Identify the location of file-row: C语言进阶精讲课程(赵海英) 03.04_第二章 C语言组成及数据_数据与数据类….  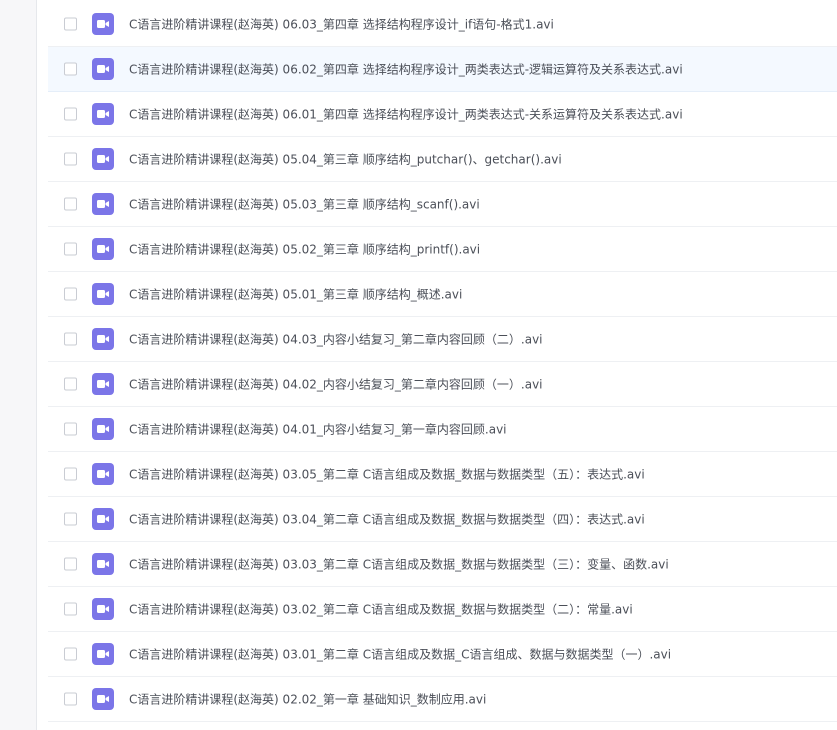
(442, 519).